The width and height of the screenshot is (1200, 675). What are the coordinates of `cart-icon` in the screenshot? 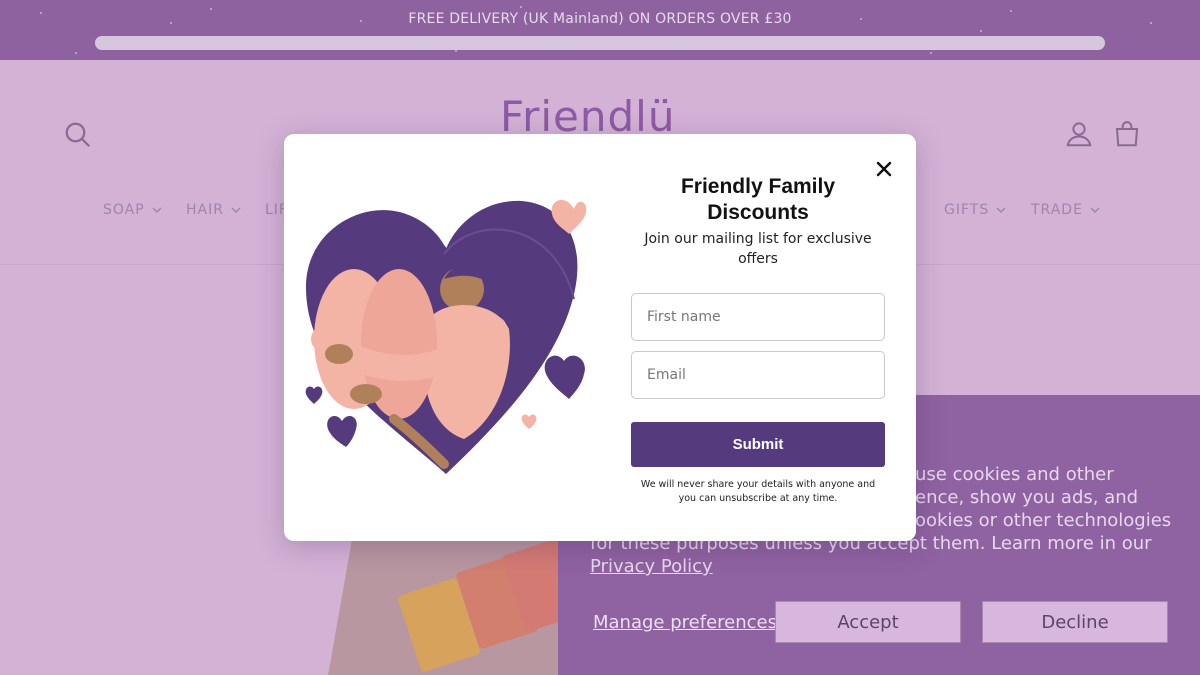 It's located at (1127, 134).